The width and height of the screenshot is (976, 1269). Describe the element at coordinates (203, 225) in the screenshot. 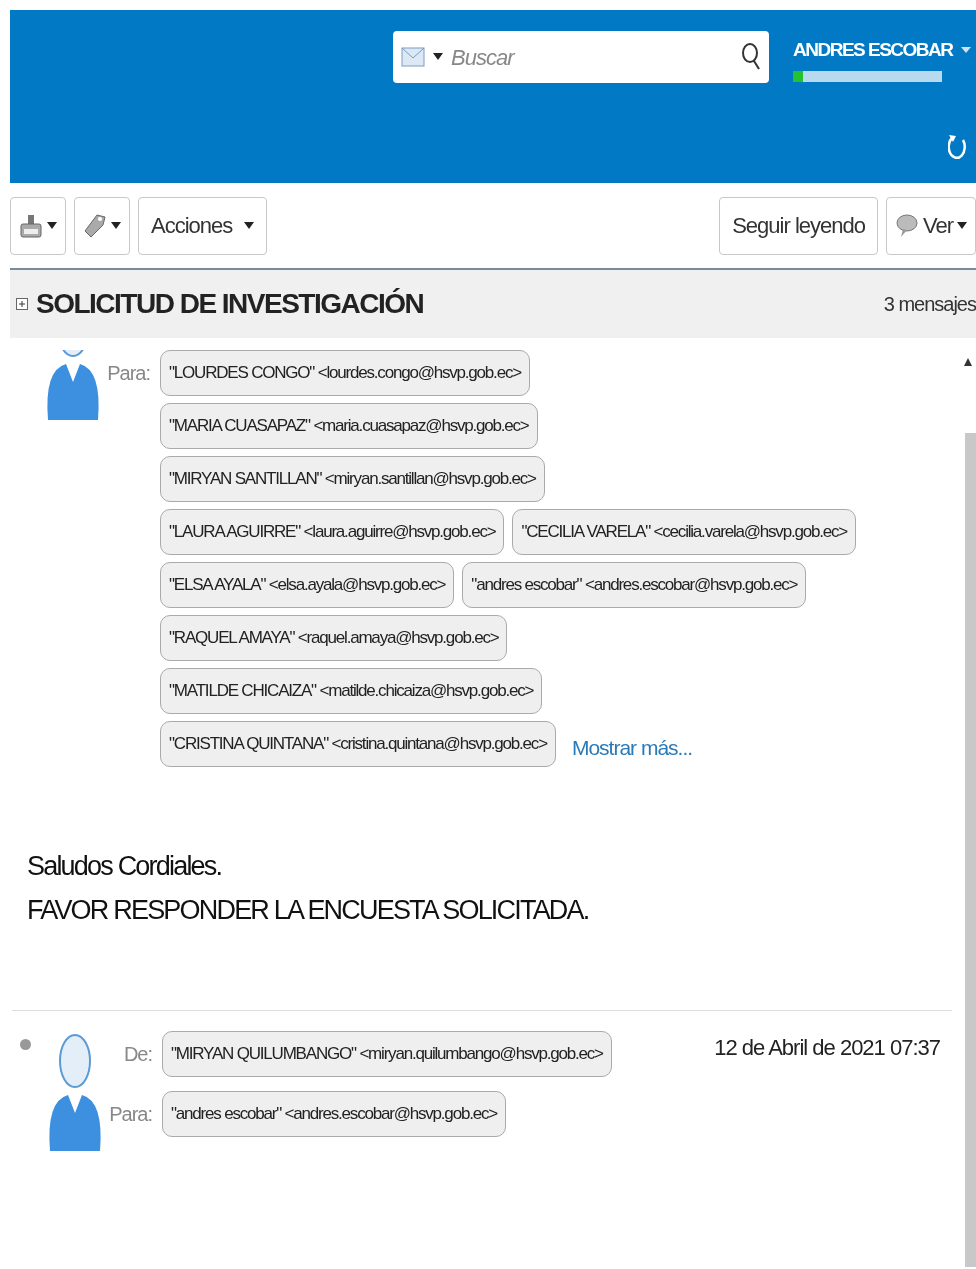

I see `toolbar-button: Acciones` at that location.